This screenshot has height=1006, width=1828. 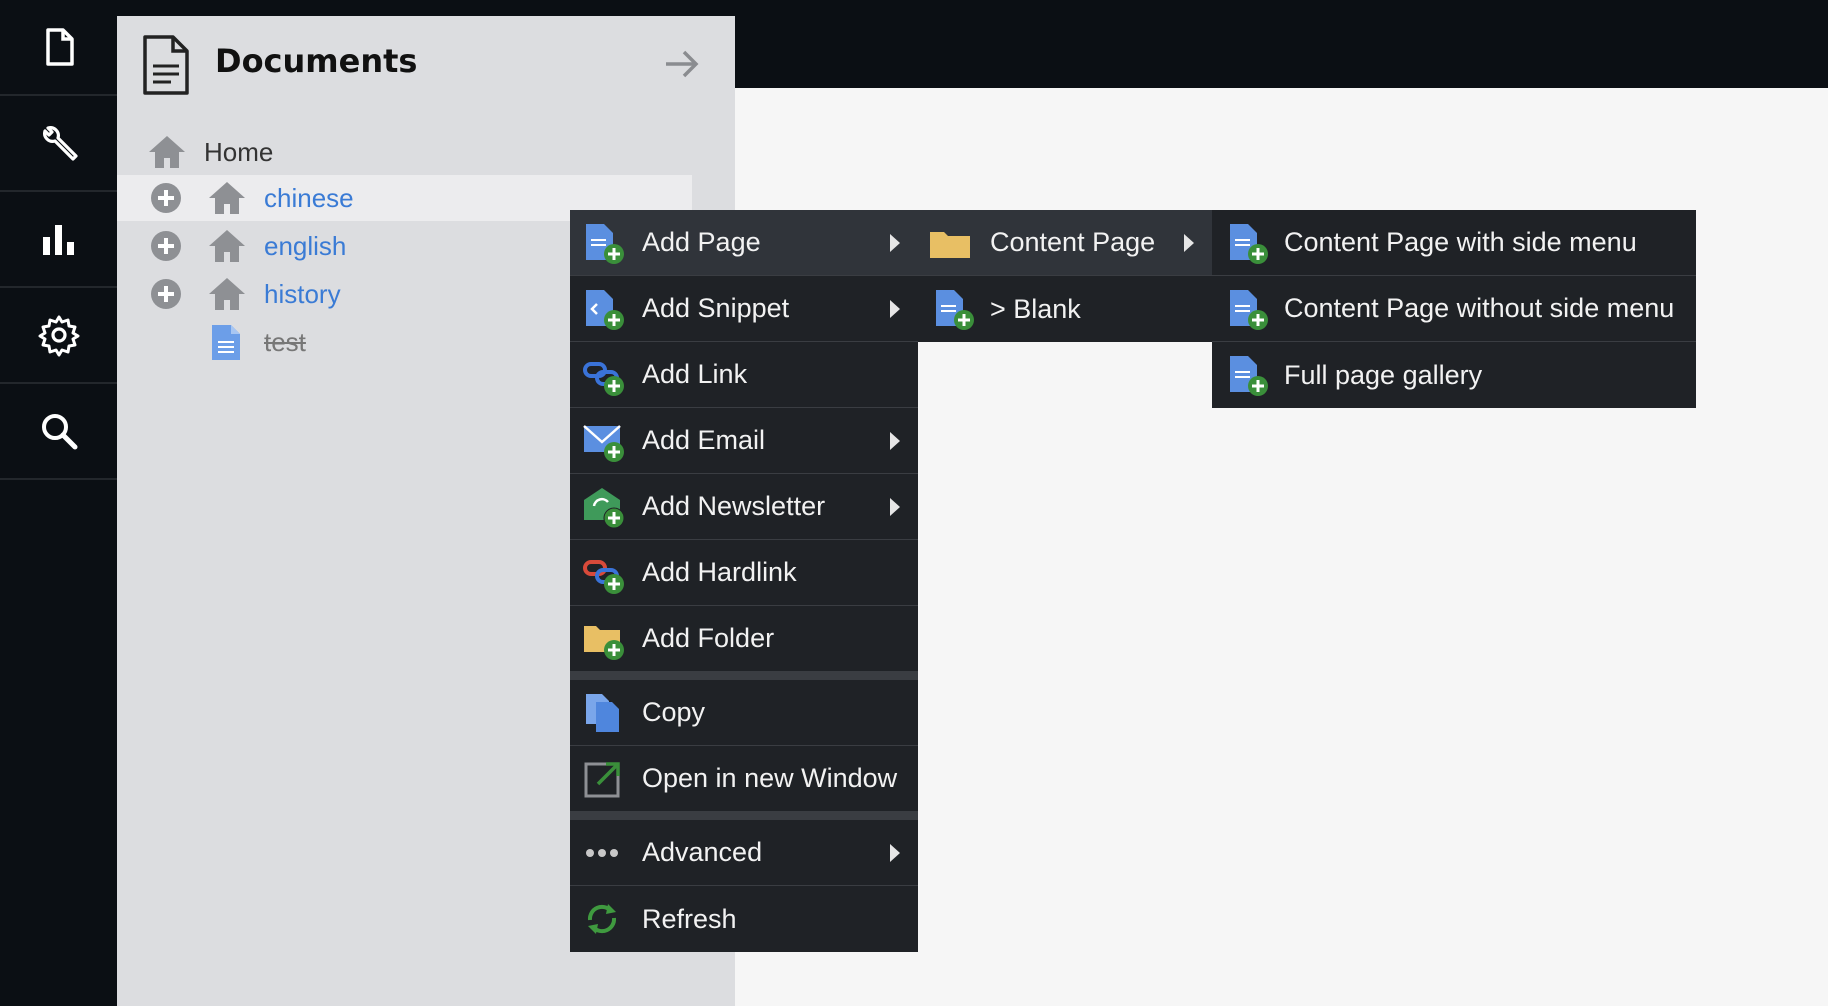 I want to click on add-folder-icon, so click(x=604, y=643).